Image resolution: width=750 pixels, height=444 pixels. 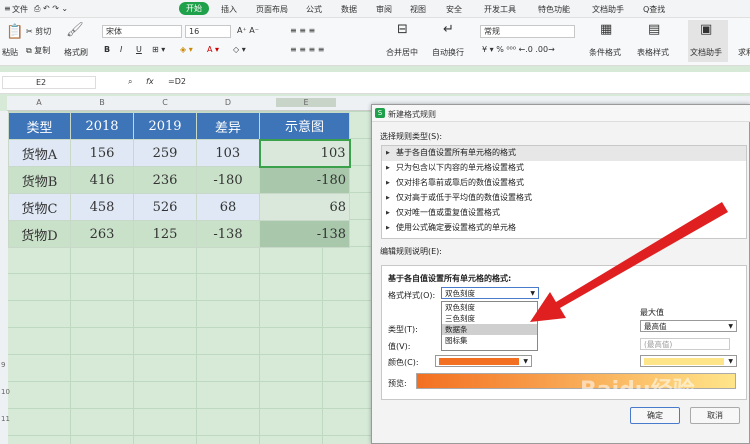 I want to click on watermark: Baidu经验, so click(x=637, y=390).